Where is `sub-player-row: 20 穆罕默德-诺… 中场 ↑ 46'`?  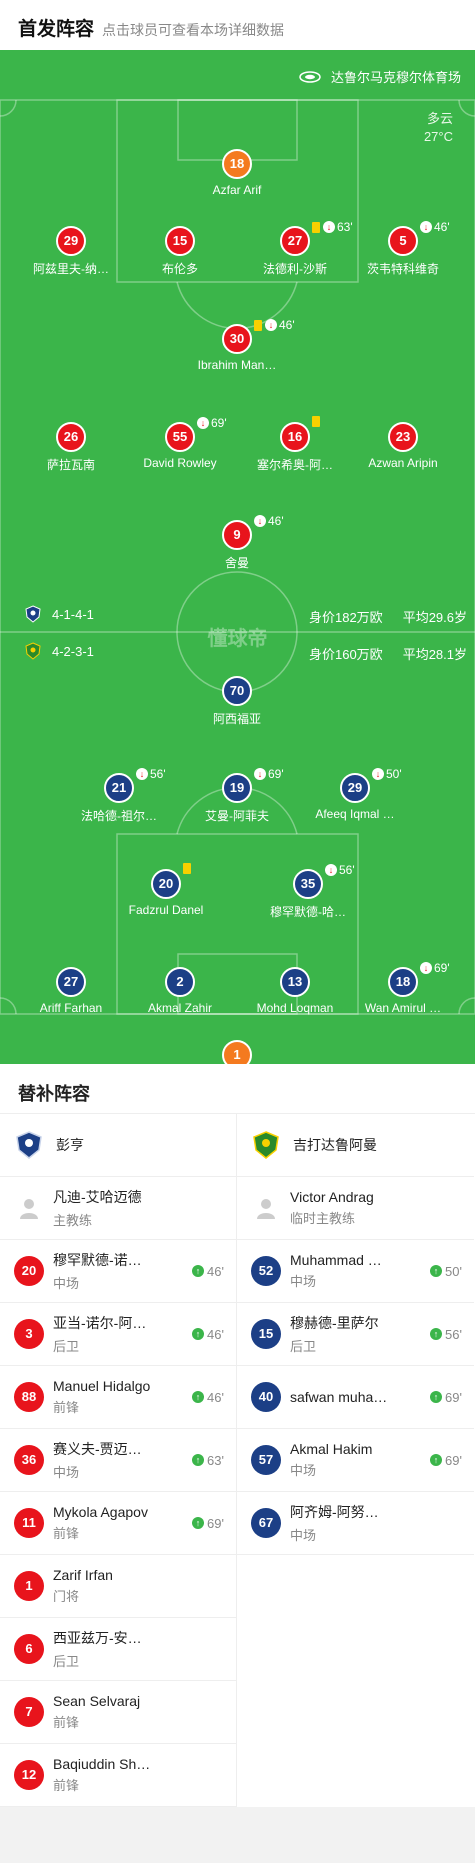
sub-player-row: 20 穆罕默德-诺… 中场 ↑ 46' is located at coordinates (118, 1271).